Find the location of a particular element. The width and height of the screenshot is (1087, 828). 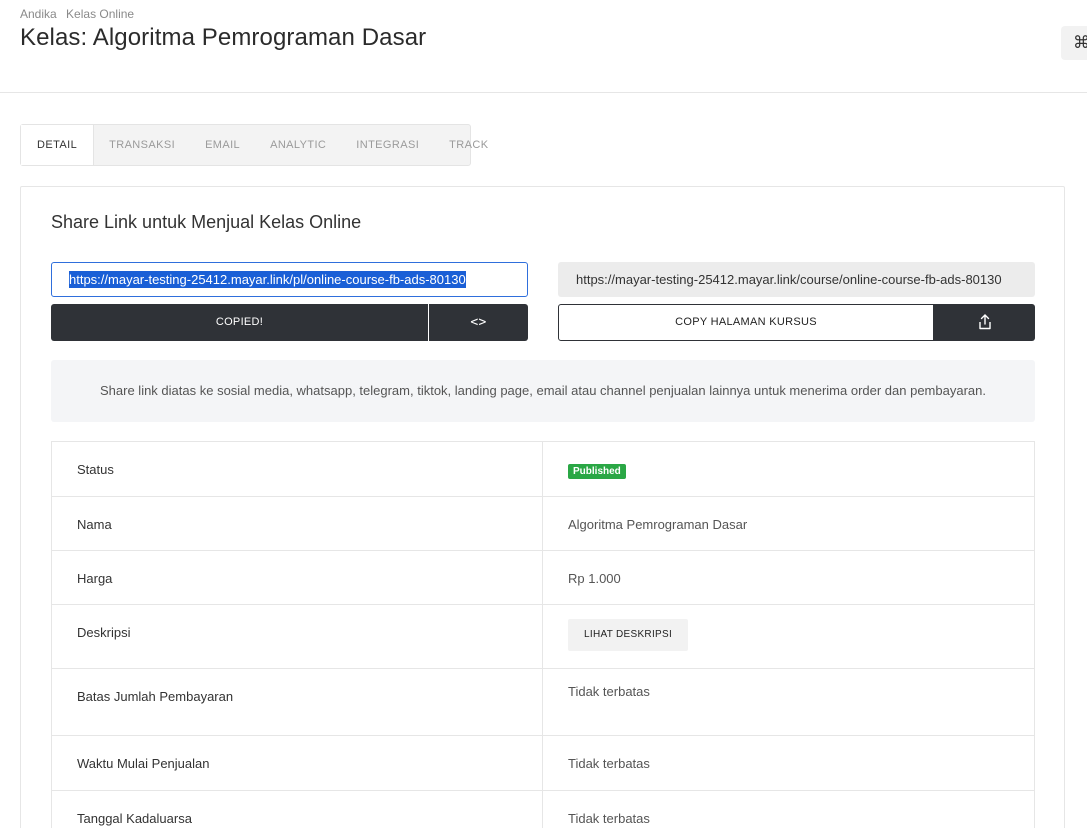

table-row: Waktu Mulai Penjualan Tidak terbatas is located at coordinates (543, 763).